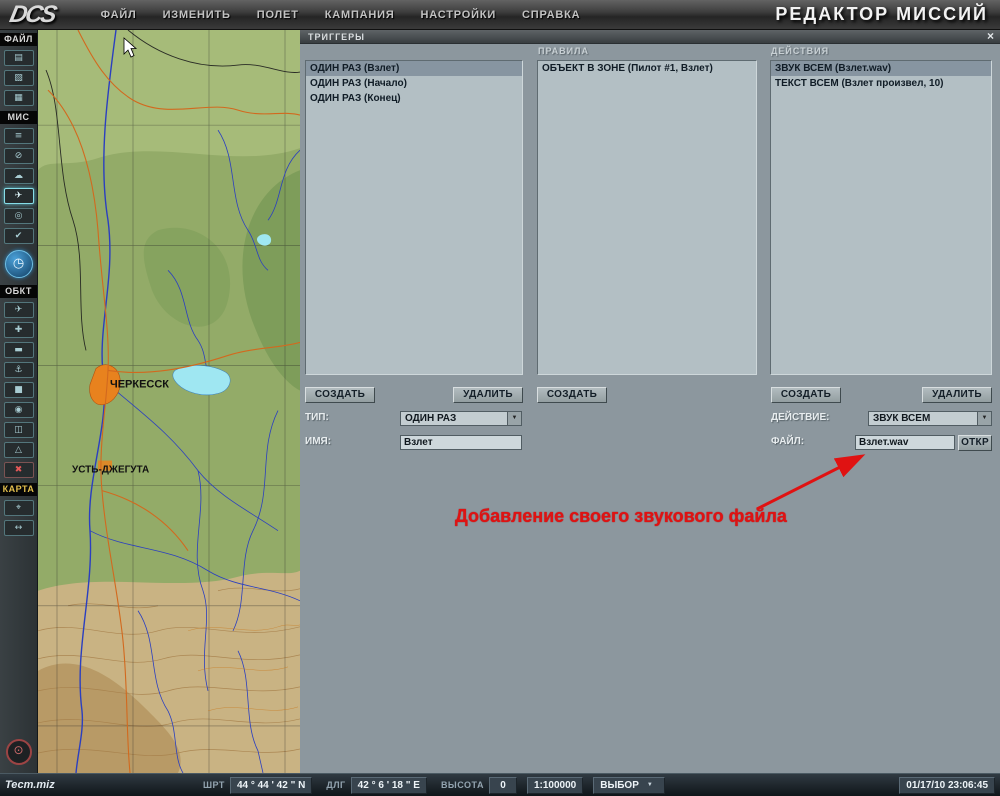 The width and height of the screenshot is (1000, 796). I want to click on map-label-ust-dzheguta: УСТЬ-ДЖЕГУТА, so click(110, 470).